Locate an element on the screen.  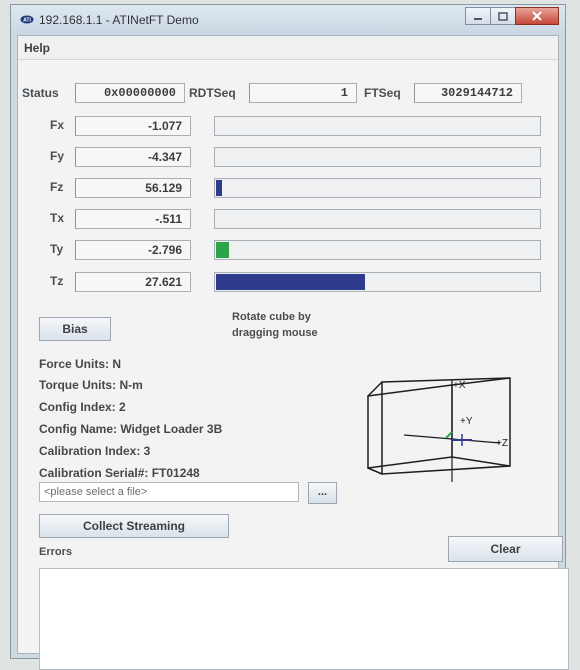
rotate-hint-line1: Rotate cube by is located at coordinates (271, 317).